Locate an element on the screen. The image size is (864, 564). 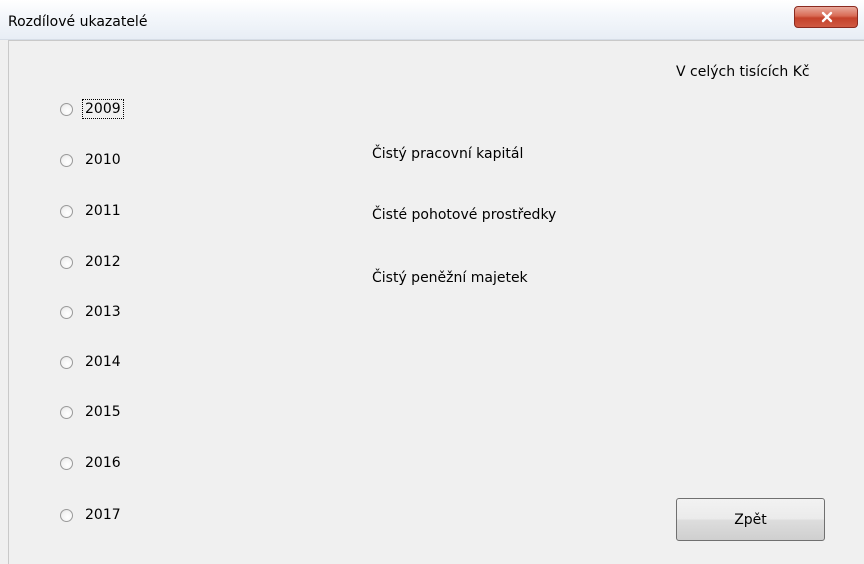
window-title: Rozdílové ukazatelé is located at coordinates (78, 22).